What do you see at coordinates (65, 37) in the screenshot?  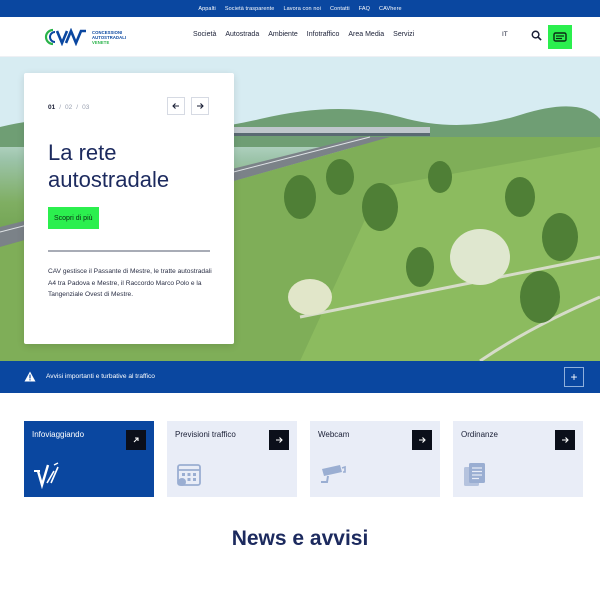 I see `cav-logo-icon` at bounding box center [65, 37].